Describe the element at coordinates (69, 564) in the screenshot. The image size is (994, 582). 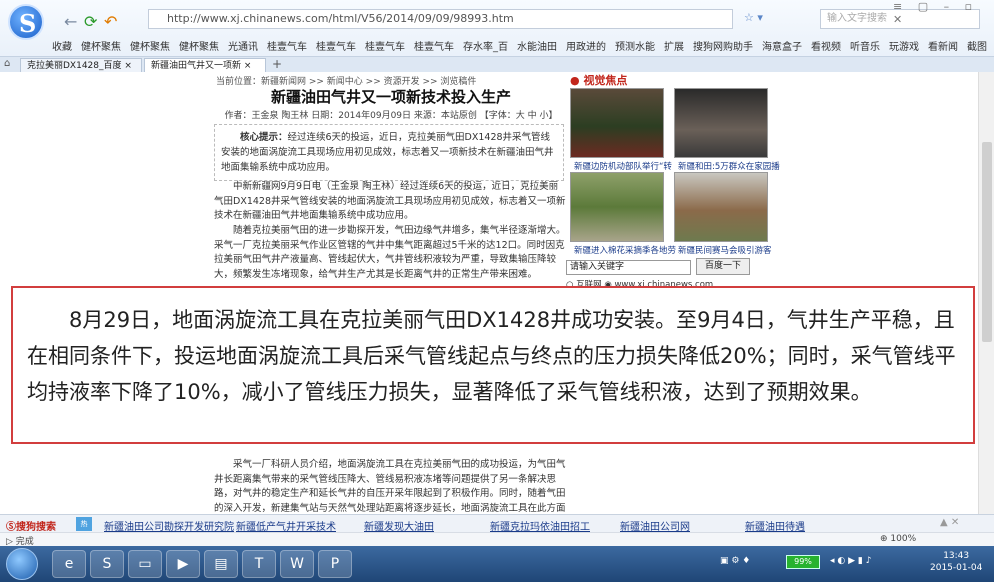
I see `ie-icon: e` at that location.